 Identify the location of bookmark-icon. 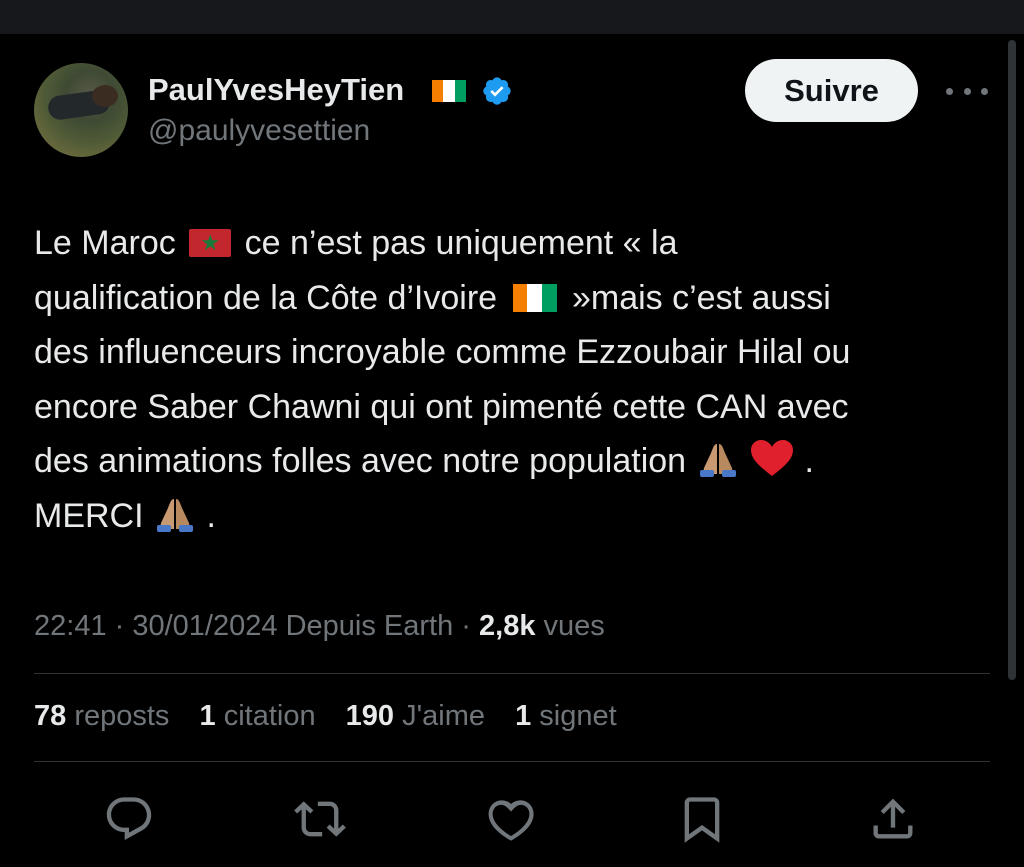
(702, 820).